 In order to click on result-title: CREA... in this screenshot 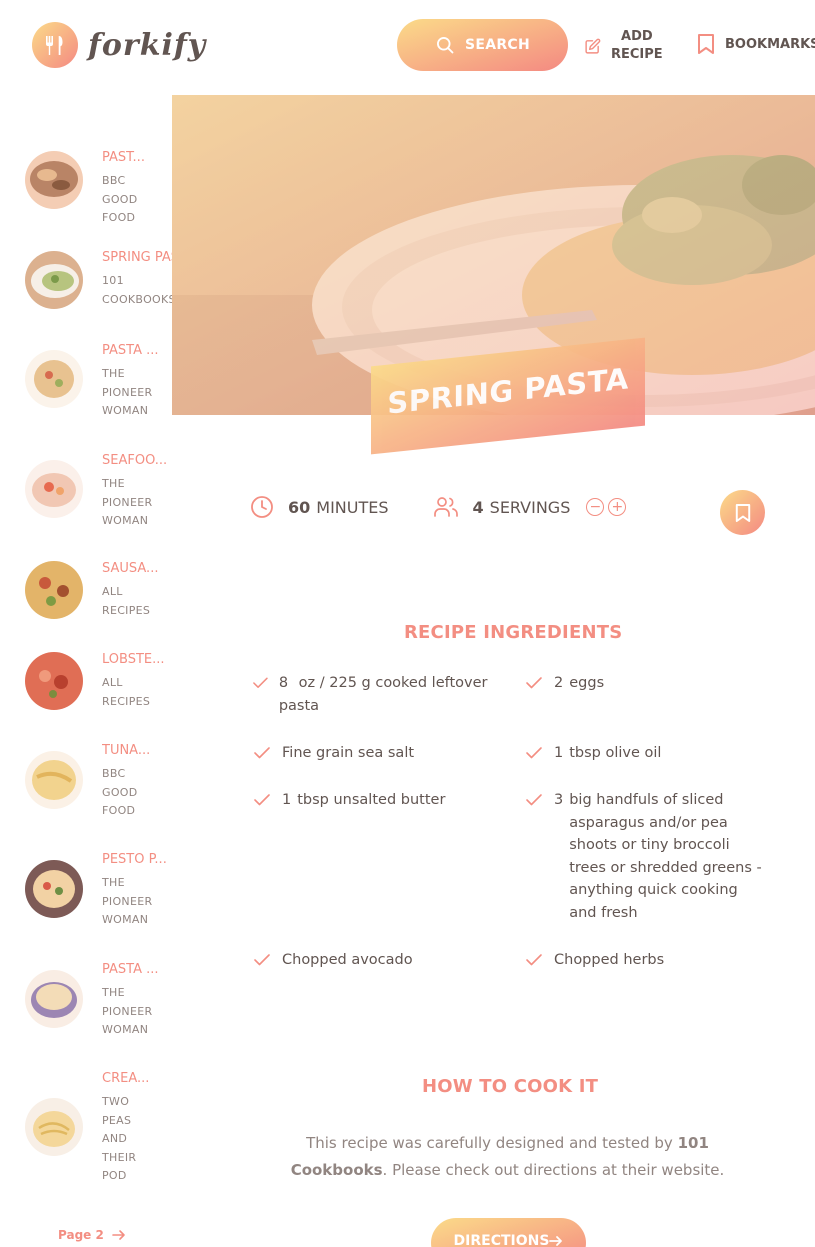, I will do `click(126, 1078)`.